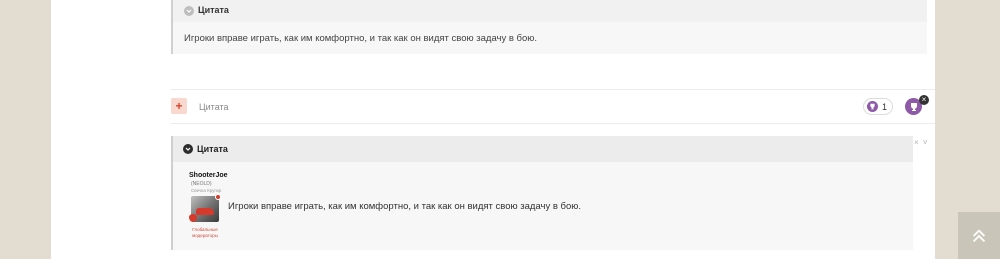 This screenshot has width=1000, height=259. I want to click on reaction-counter: 1, so click(878, 106).